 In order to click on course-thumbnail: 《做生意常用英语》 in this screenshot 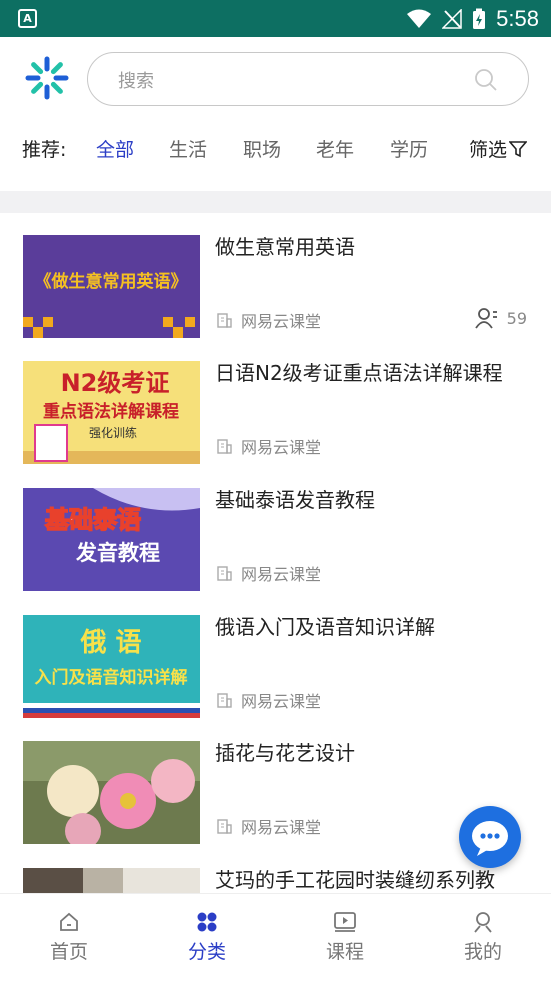, I will do `click(111, 286)`.